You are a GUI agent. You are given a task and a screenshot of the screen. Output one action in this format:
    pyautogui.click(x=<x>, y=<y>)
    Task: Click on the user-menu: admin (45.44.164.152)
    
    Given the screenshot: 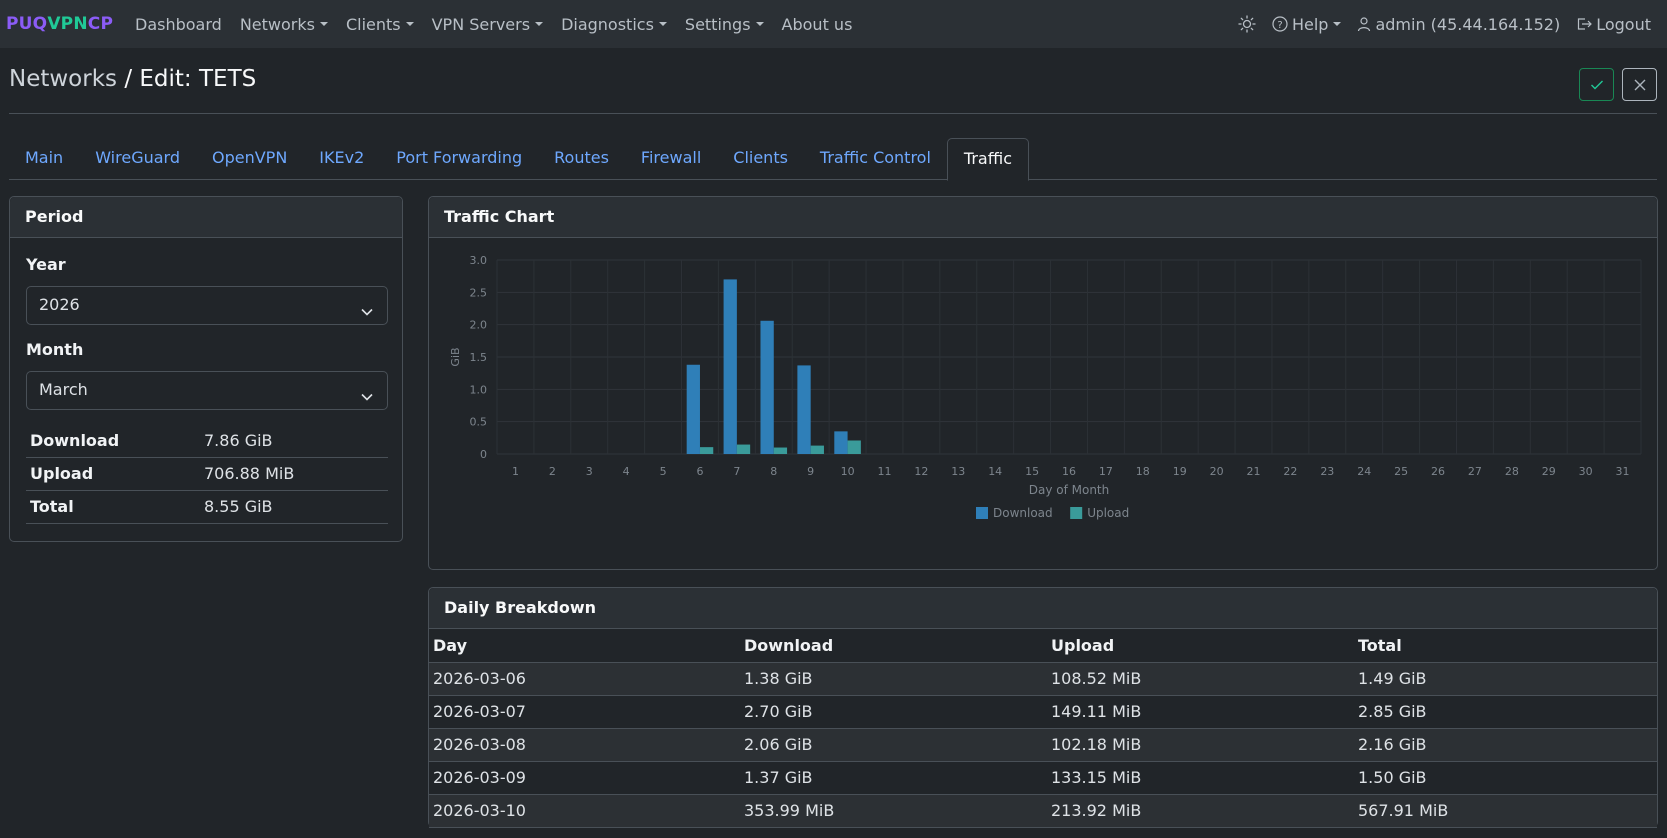 What is the action you would take?
    pyautogui.click(x=1458, y=24)
    